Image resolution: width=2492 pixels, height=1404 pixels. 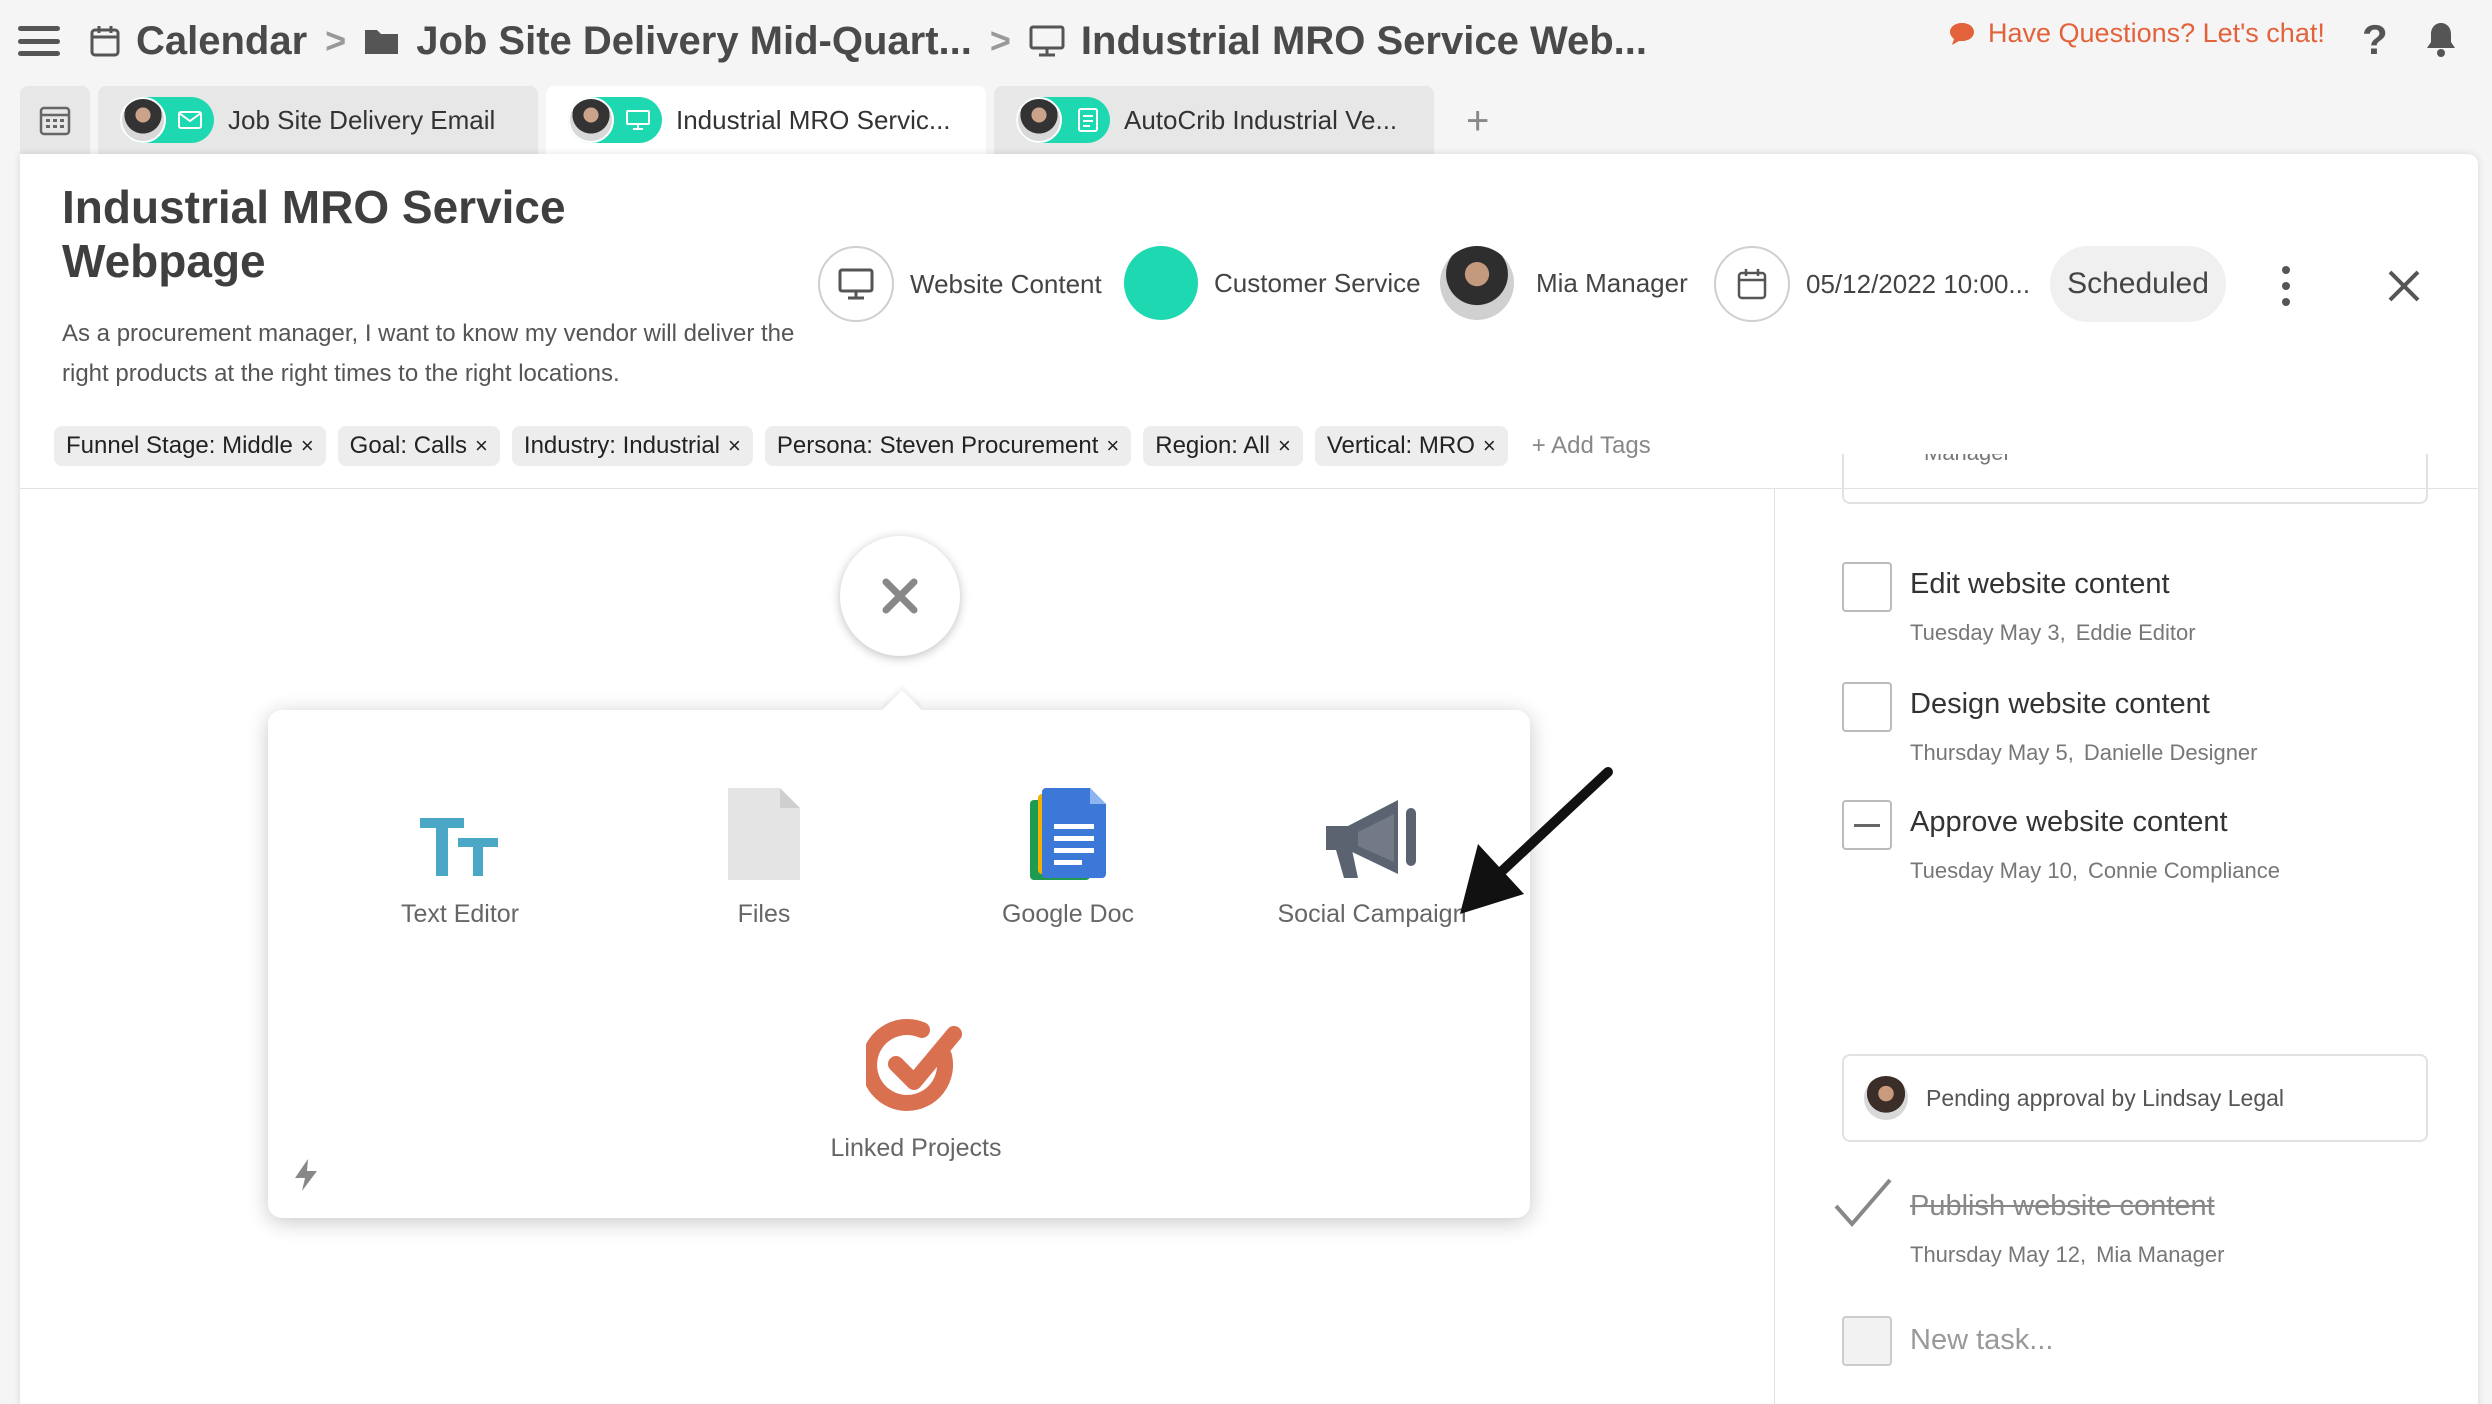 I want to click on page-title: Industrial MRO Service Webpage, so click(x=314, y=234).